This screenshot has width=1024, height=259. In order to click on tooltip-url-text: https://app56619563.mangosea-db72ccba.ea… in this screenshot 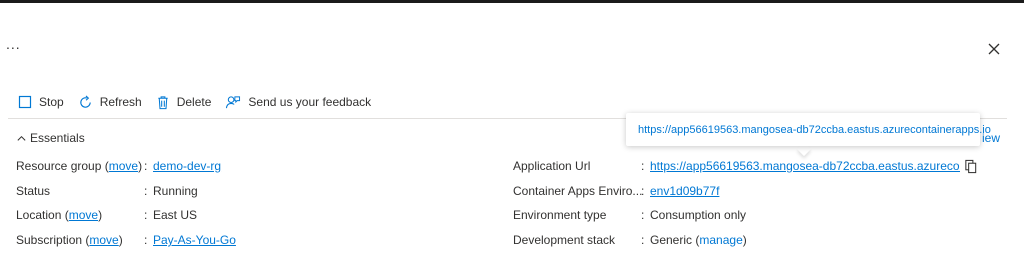, I will do `click(814, 130)`.